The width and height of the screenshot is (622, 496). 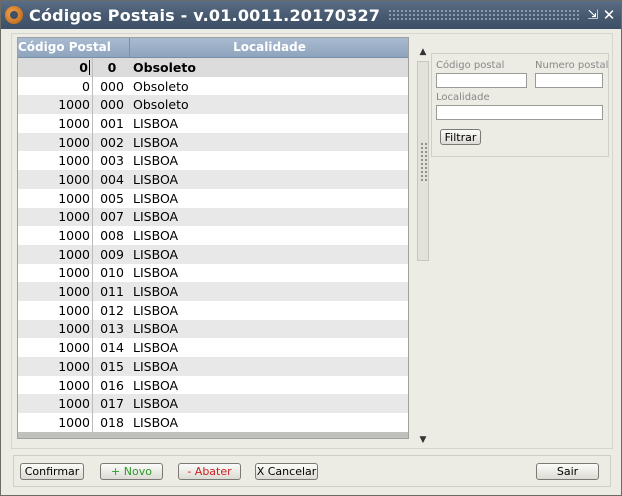 I want to click on localidade-input, so click(x=519, y=112).